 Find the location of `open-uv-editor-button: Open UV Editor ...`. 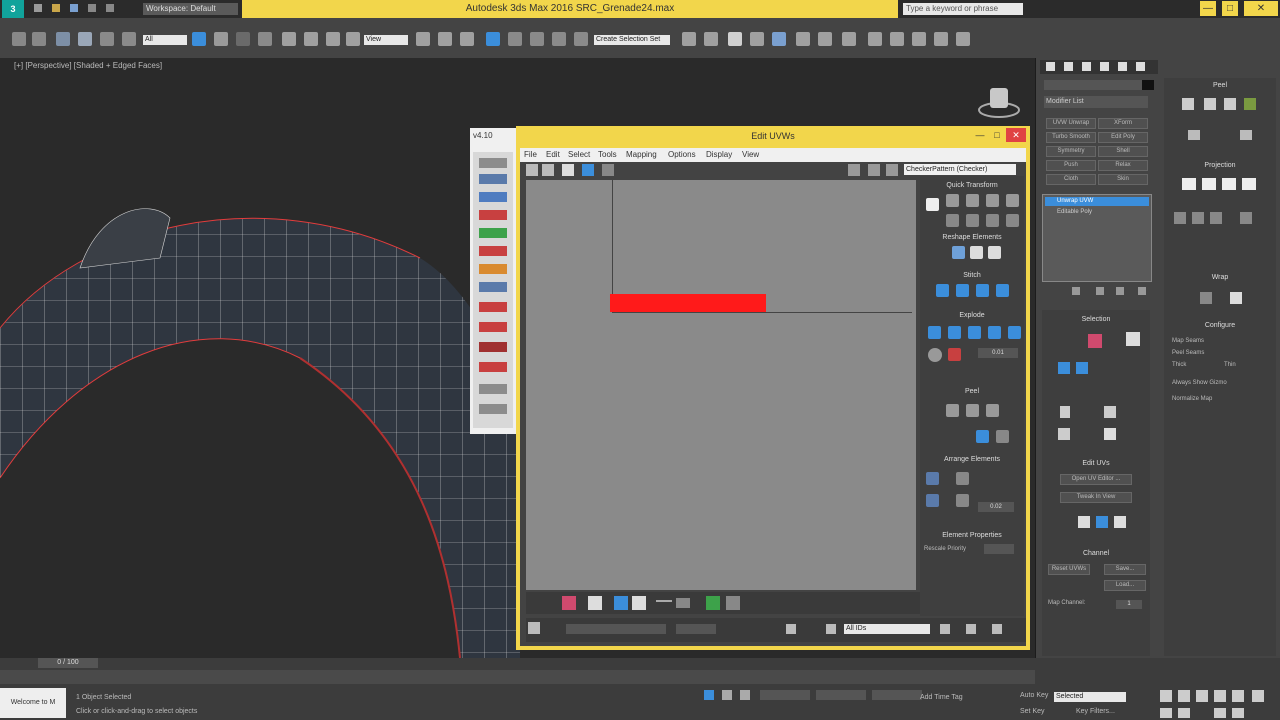

open-uv-editor-button: Open UV Editor ... is located at coordinates (1096, 479).